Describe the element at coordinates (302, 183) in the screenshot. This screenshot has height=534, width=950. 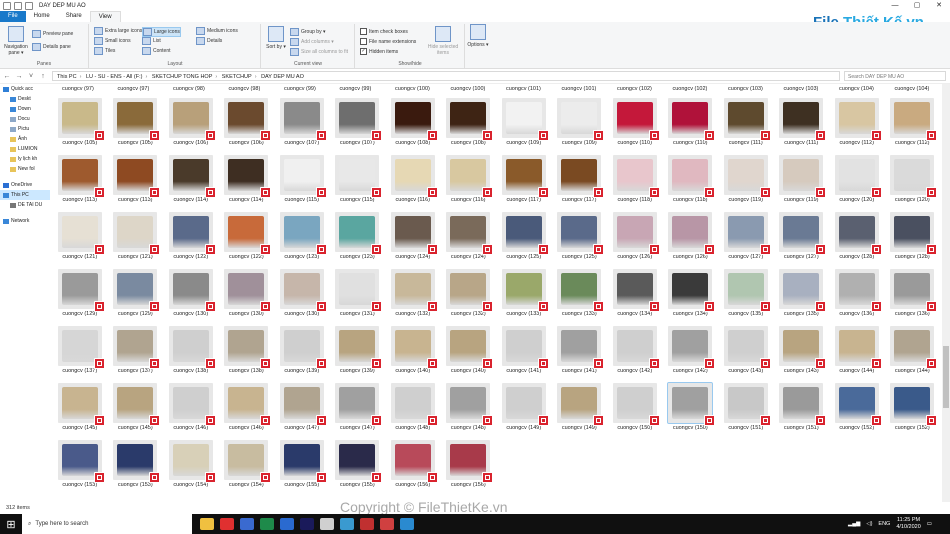
I see `file-item: cuongcv (115)` at that location.